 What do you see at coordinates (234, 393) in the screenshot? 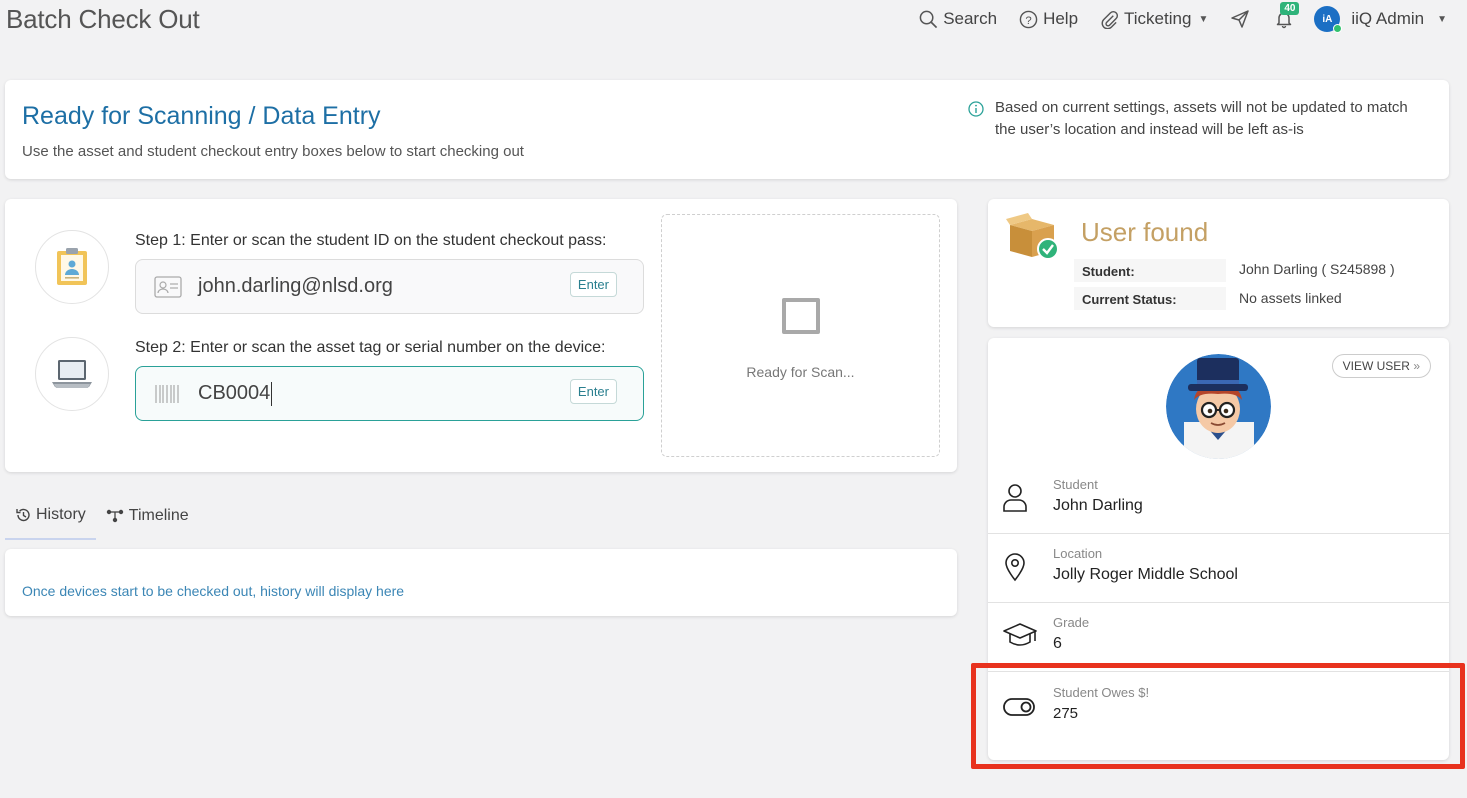
I see `asset-tag-value: CB0004` at bounding box center [234, 393].